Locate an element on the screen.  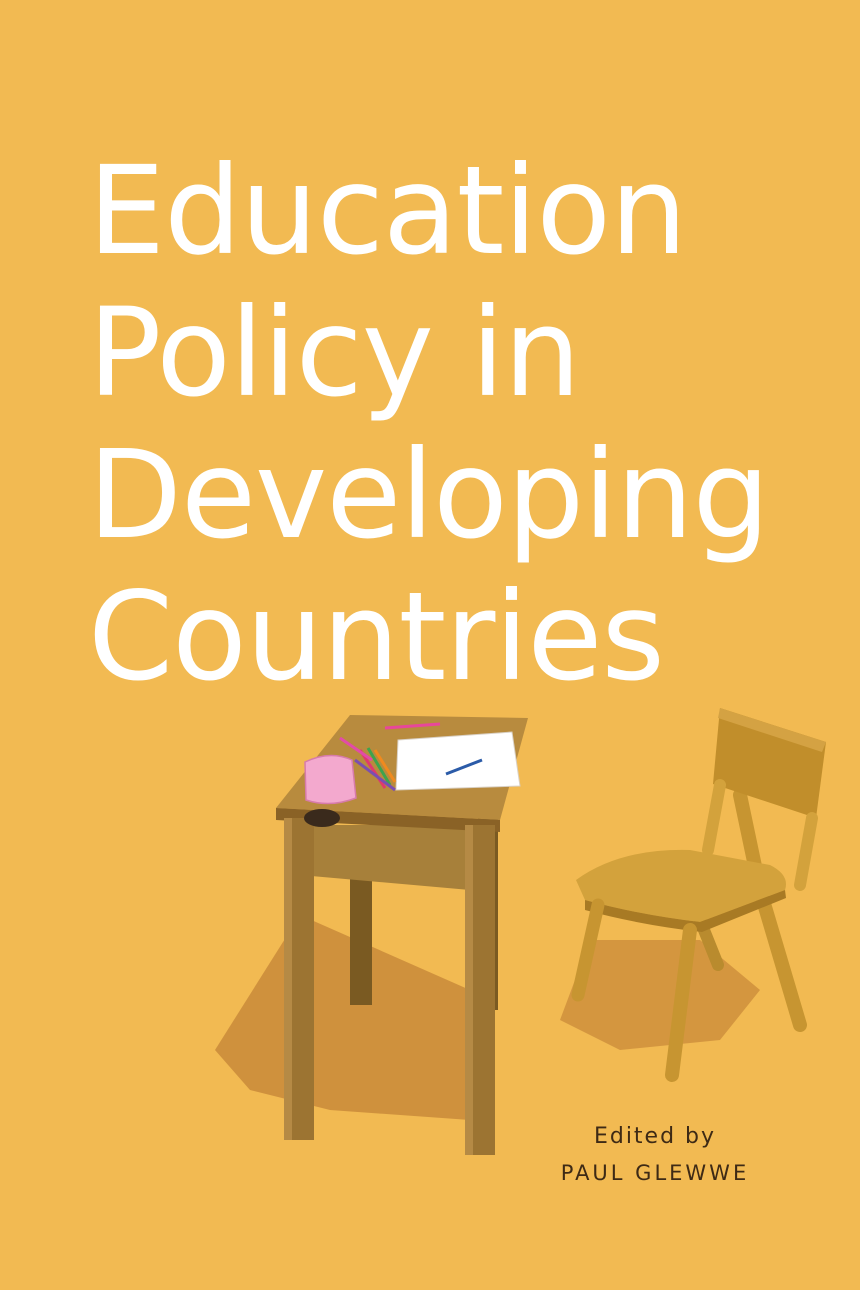
title-line-4: Countries is located at coordinates (376, 637).